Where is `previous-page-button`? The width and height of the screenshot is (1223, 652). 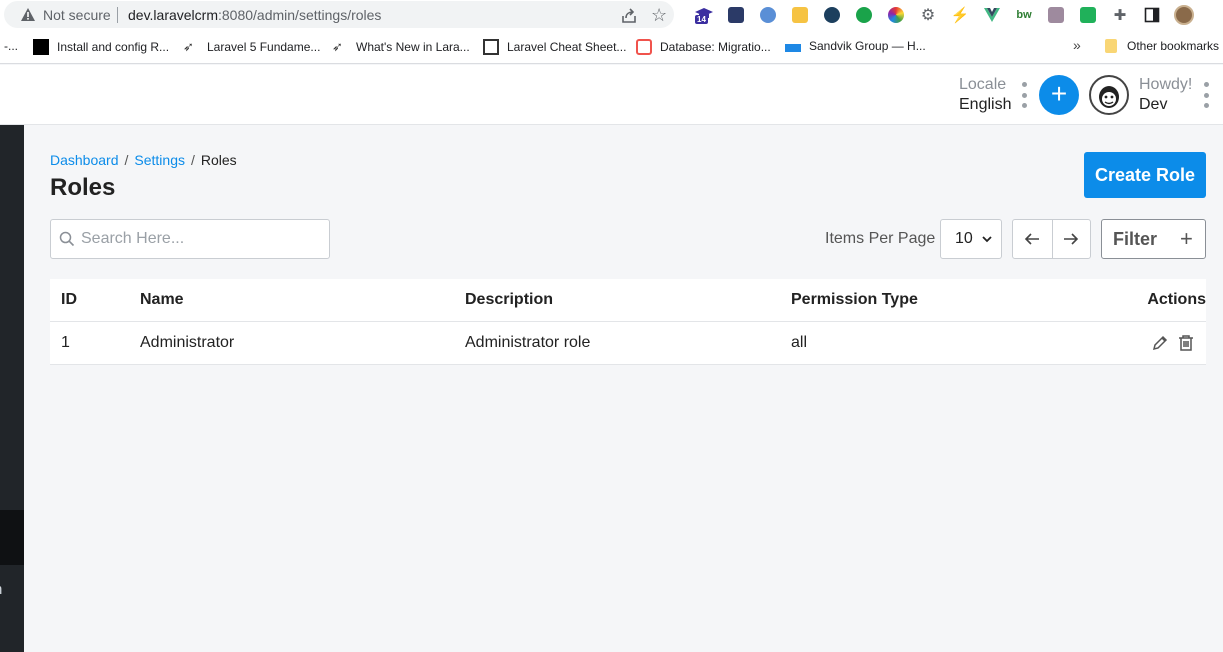
previous-page-button is located at coordinates (1032, 239).